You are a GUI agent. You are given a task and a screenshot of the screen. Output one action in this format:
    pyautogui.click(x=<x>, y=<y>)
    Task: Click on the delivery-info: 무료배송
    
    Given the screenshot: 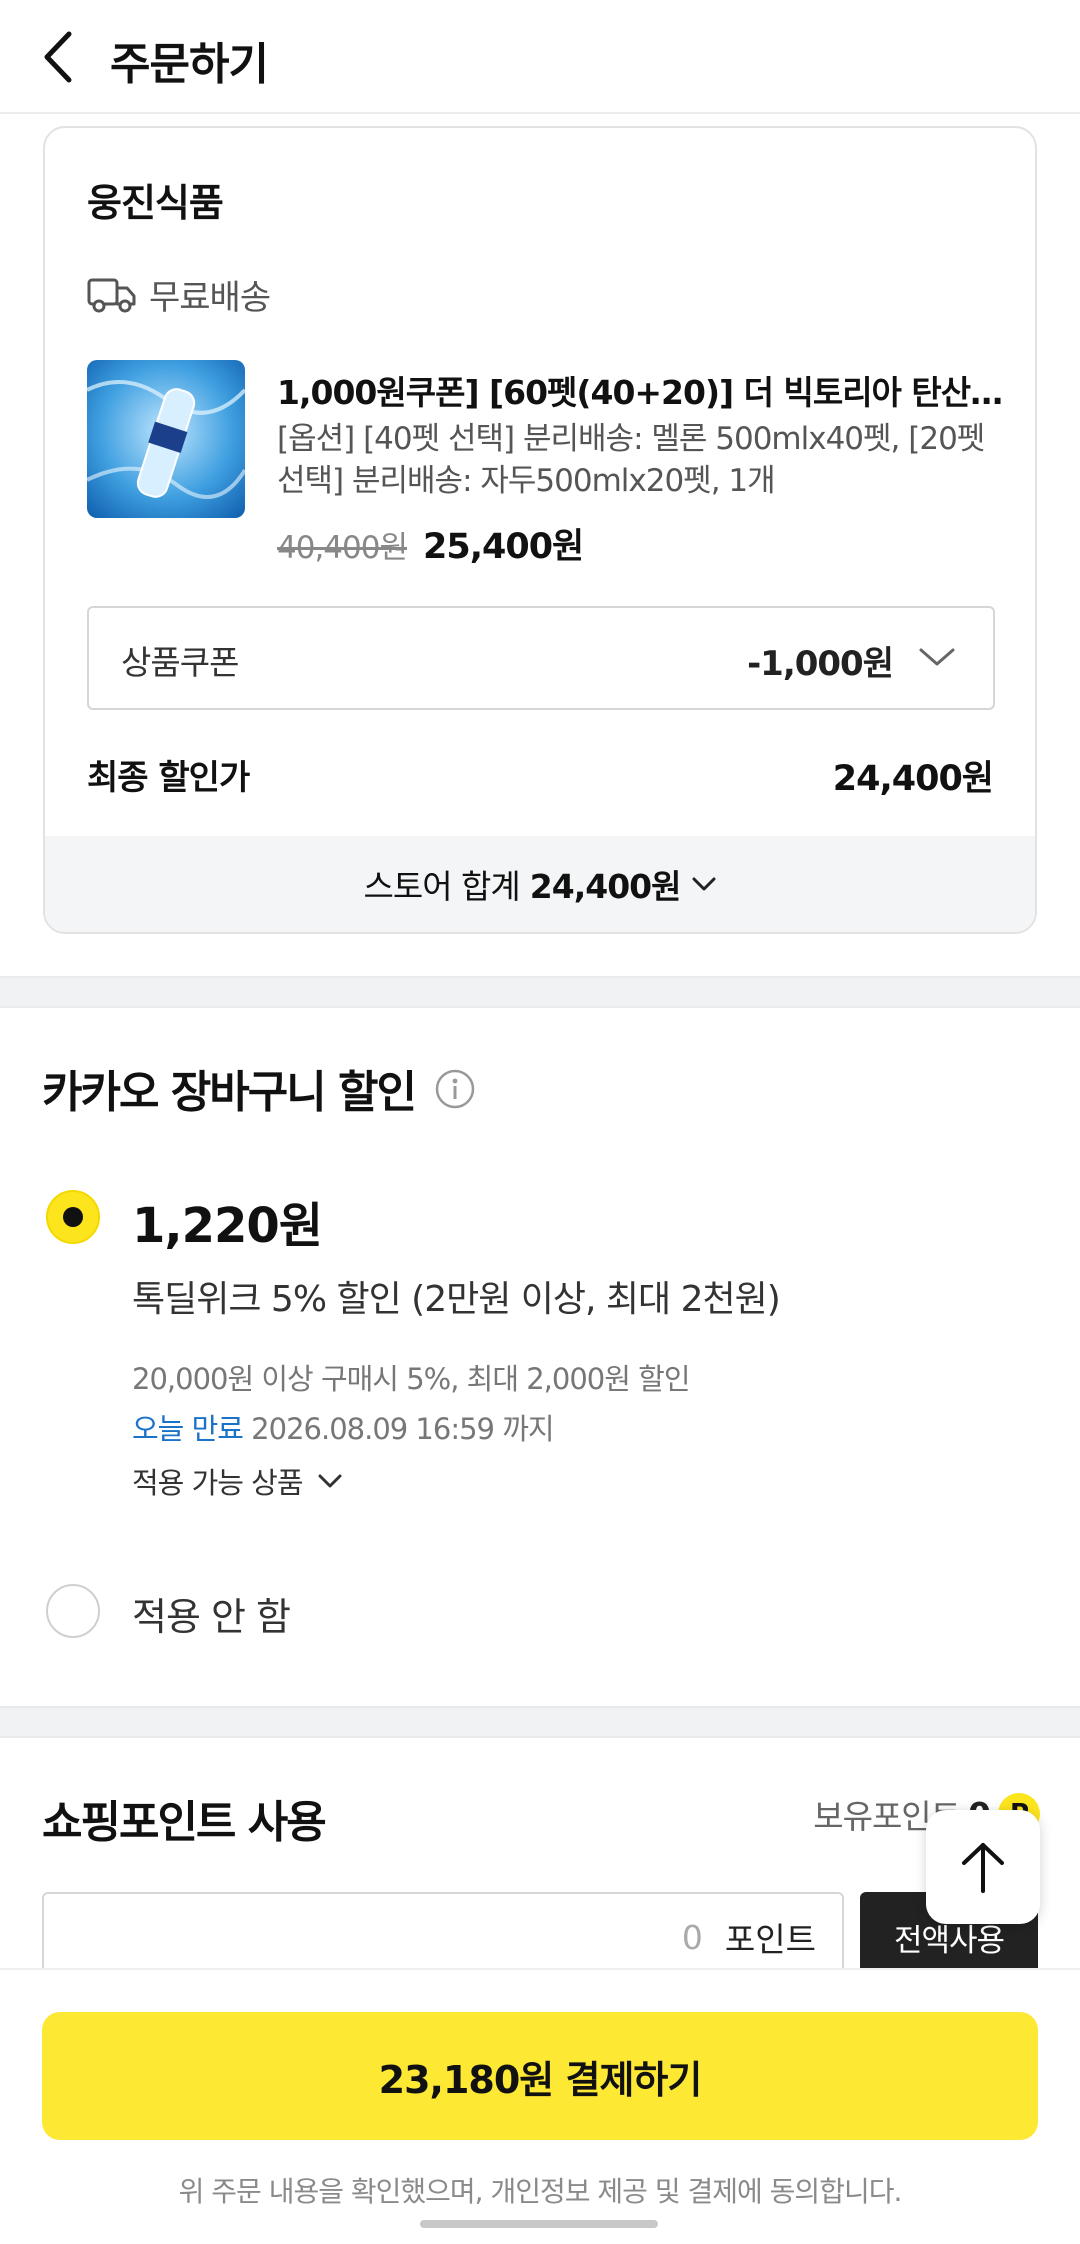 What is the action you would take?
    pyautogui.click(x=179, y=294)
    